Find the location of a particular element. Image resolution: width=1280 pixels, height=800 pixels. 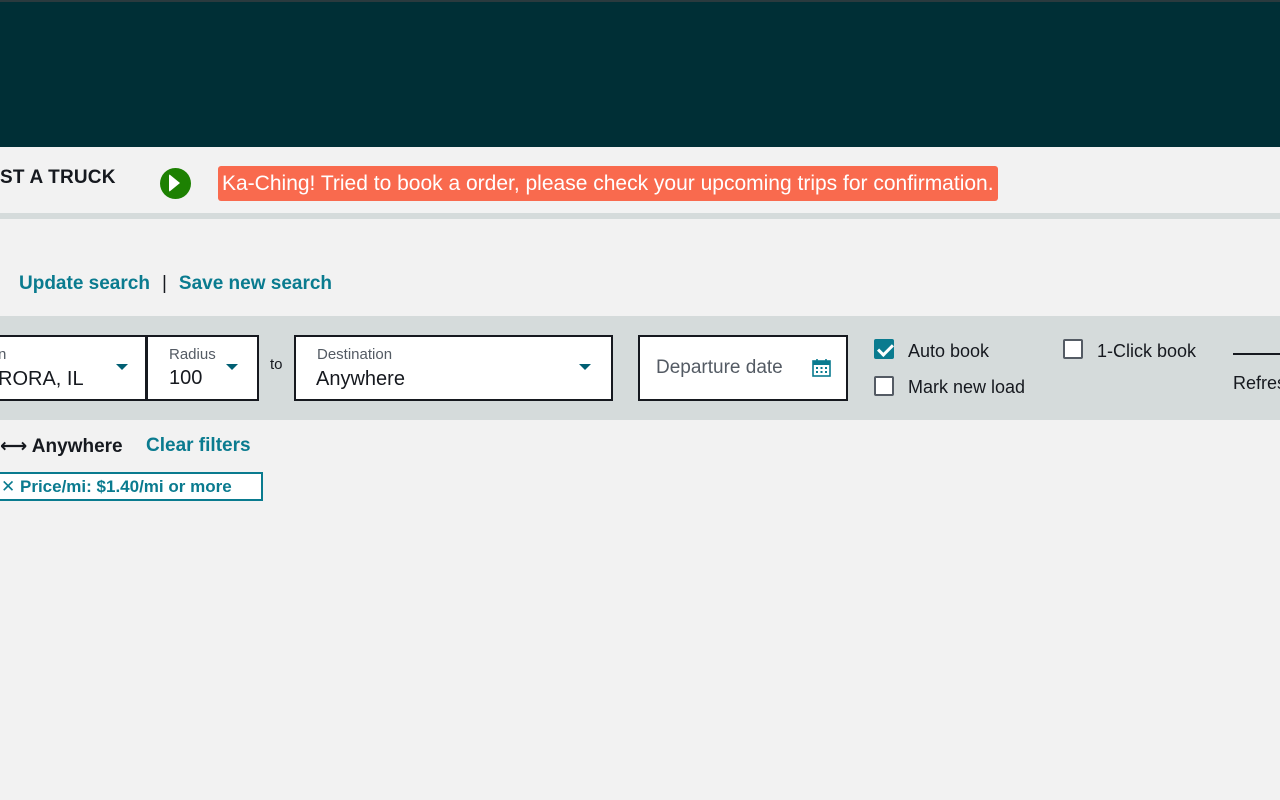

mark-new-load-checkbox is located at coordinates (884, 386).